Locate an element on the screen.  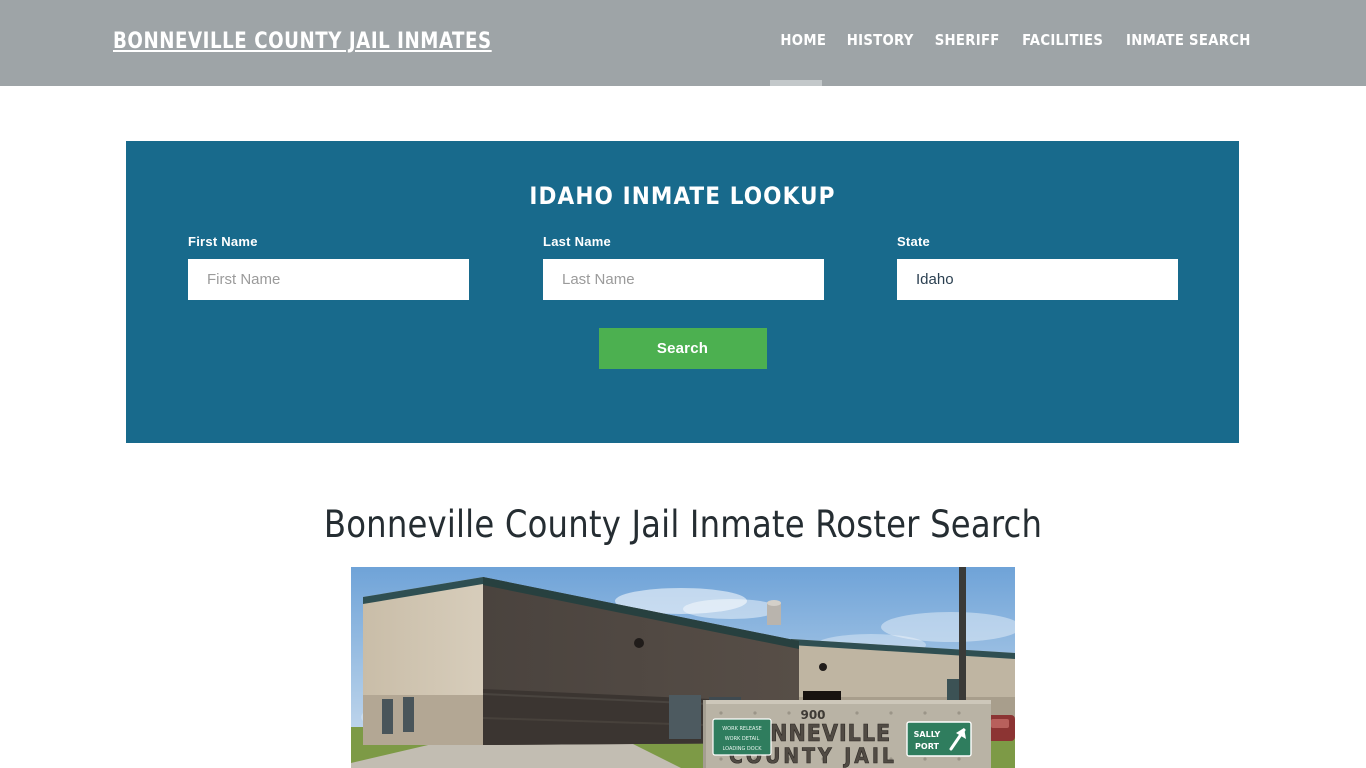
state-field-group: State Idaho is located at coordinates (1037, 267).